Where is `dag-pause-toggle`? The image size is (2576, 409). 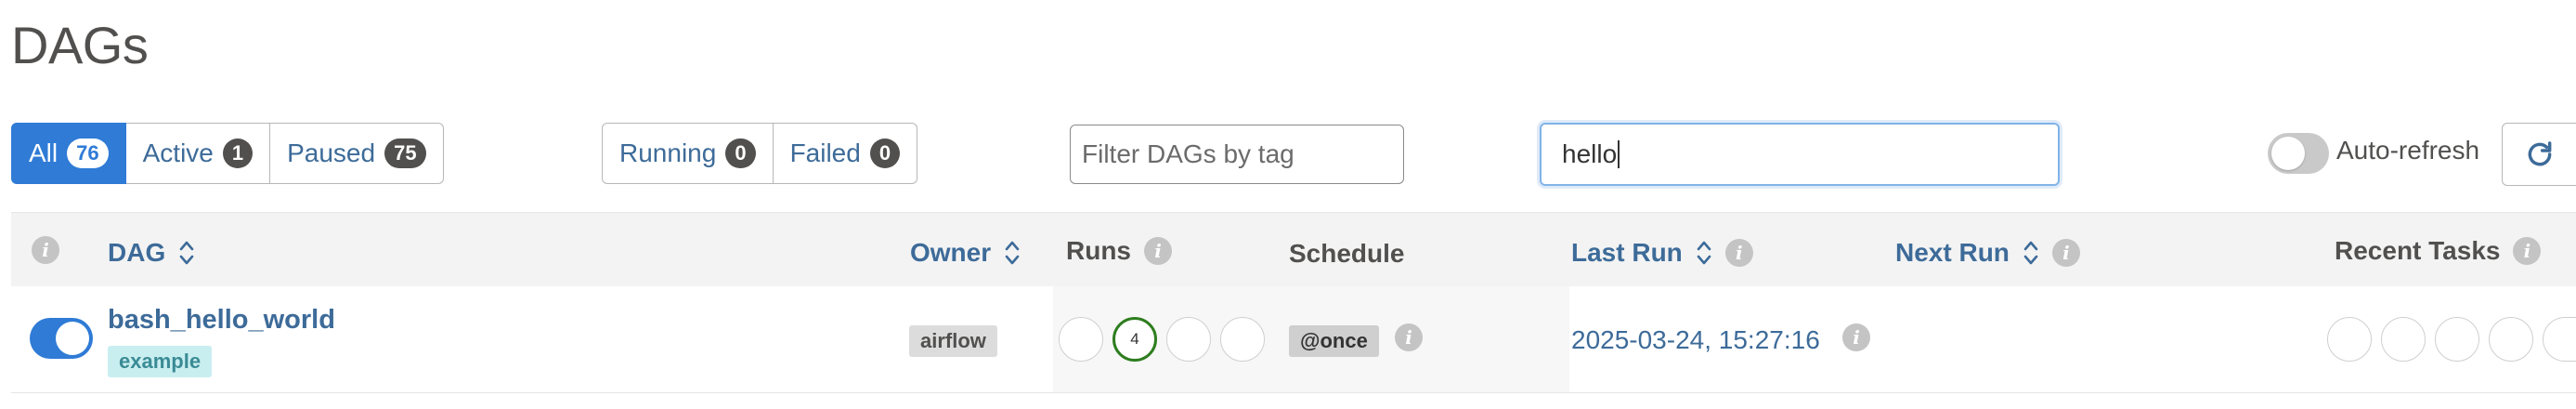
dag-pause-toggle is located at coordinates (62, 338).